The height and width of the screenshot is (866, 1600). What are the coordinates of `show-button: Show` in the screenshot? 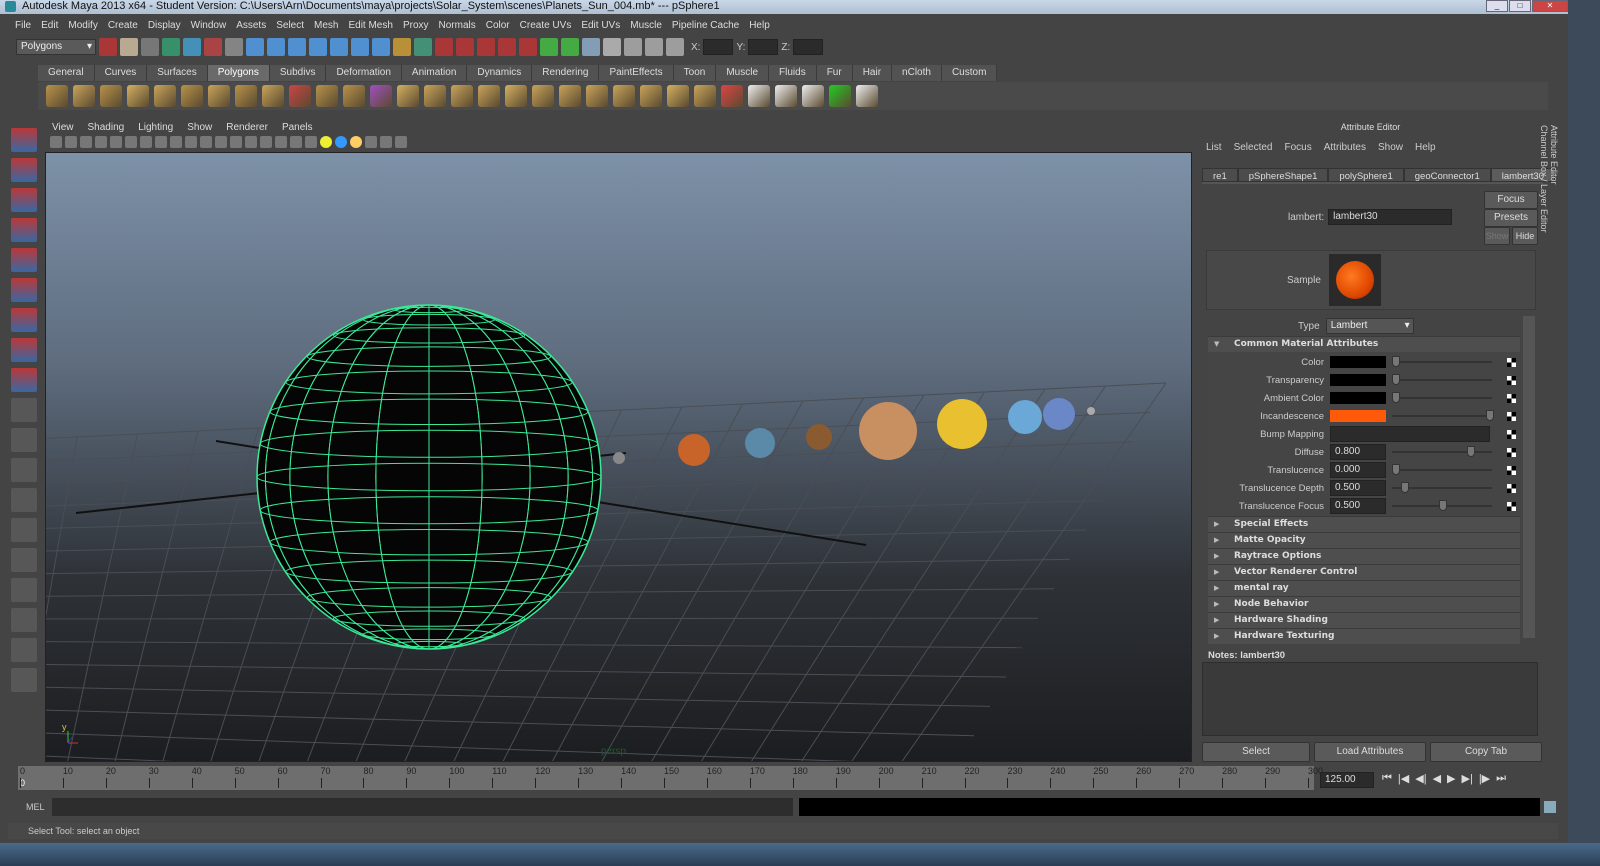 It's located at (1497, 236).